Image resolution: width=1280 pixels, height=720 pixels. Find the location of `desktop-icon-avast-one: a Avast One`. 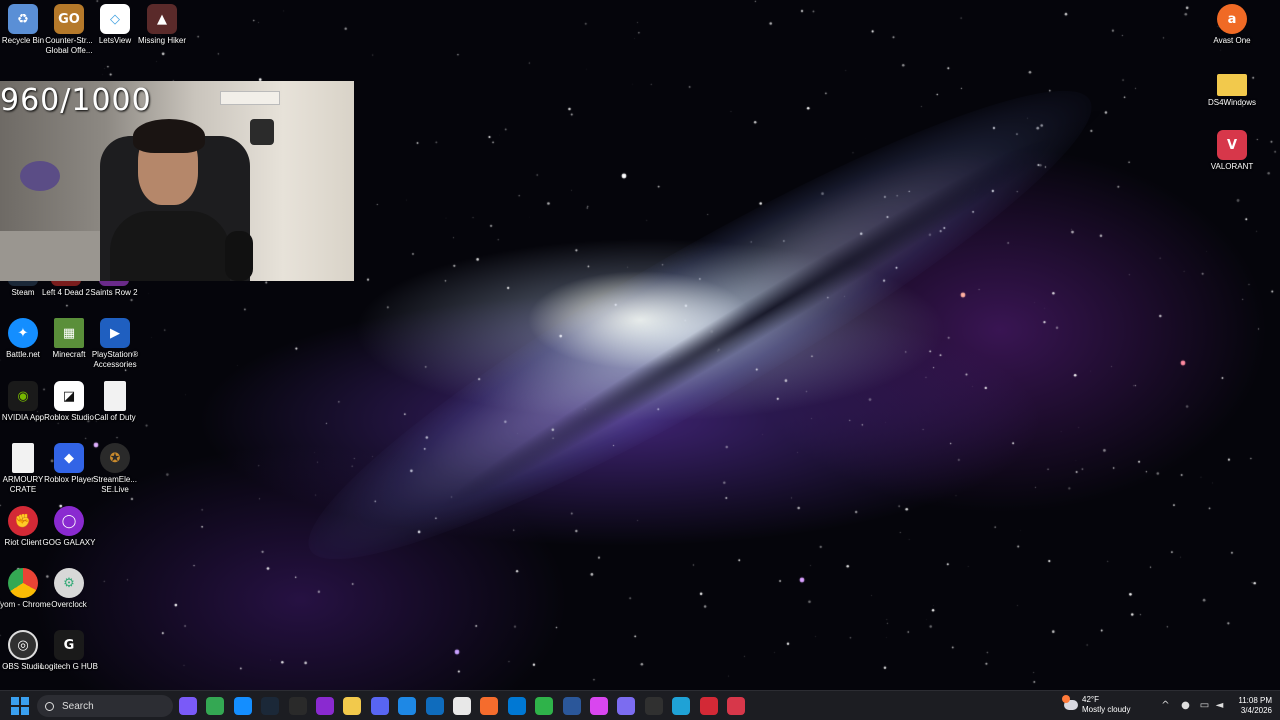

desktop-icon-avast-one: a Avast One is located at coordinates (1232, 25).